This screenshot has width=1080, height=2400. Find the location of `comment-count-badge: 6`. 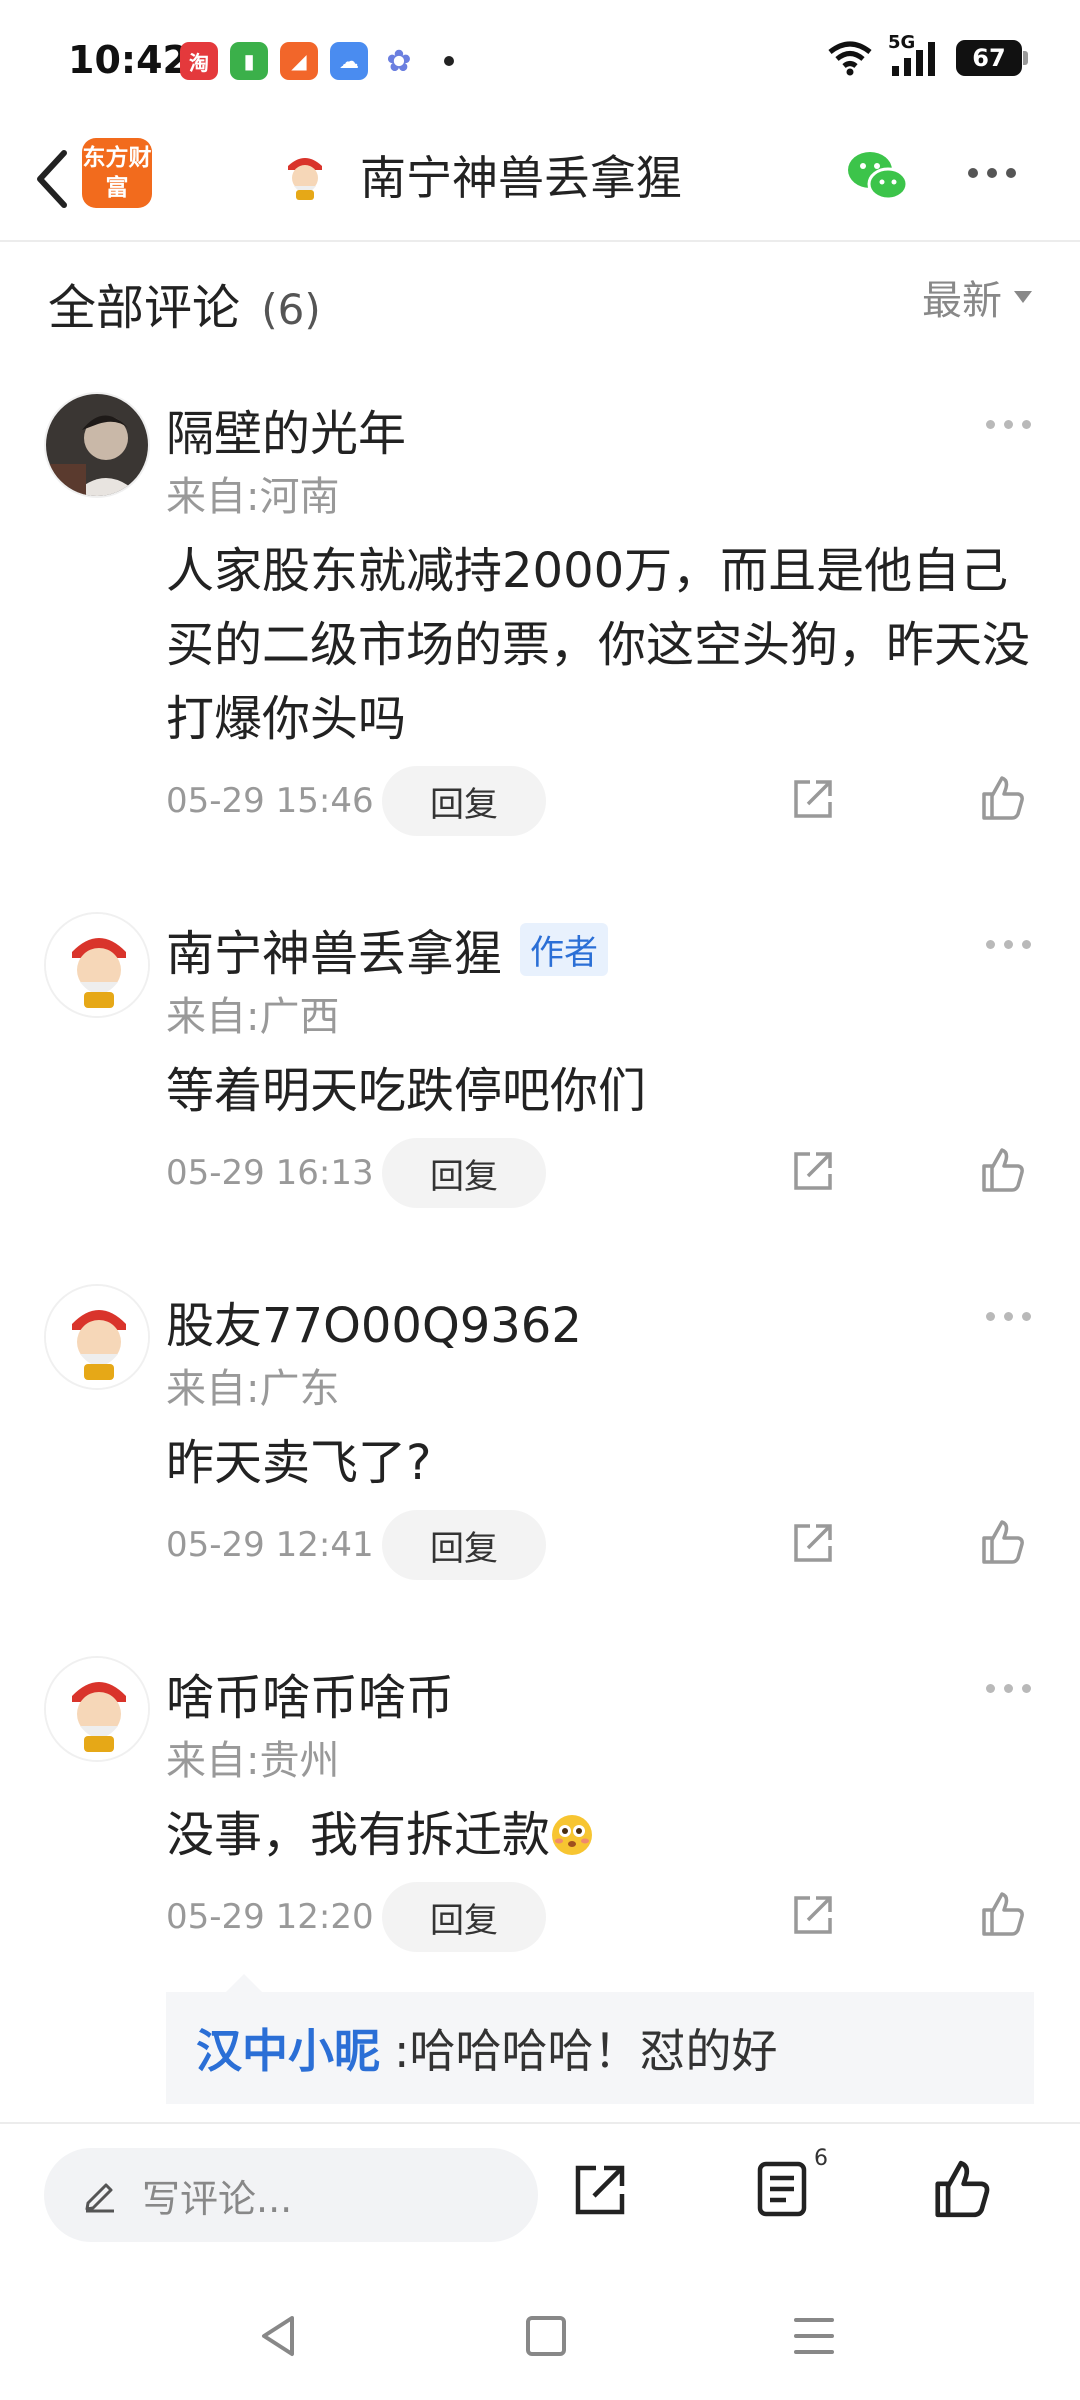

comment-count-badge: 6 is located at coordinates (821, 2158).